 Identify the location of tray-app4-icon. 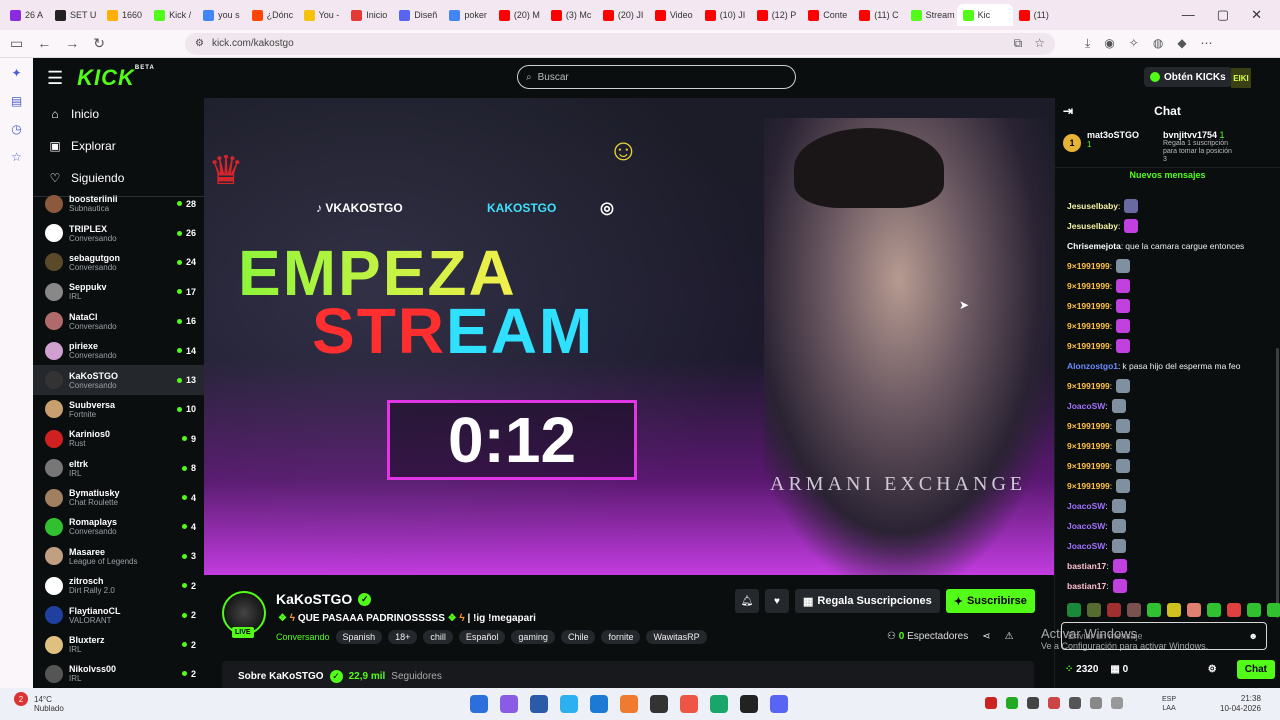
(1054, 703).